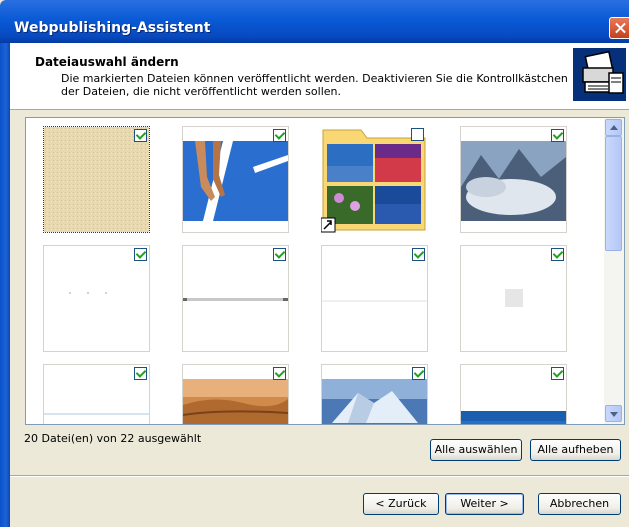 This screenshot has width=629, height=527. What do you see at coordinates (614, 271) in the screenshot?
I see `vertical-scrollbar` at bounding box center [614, 271].